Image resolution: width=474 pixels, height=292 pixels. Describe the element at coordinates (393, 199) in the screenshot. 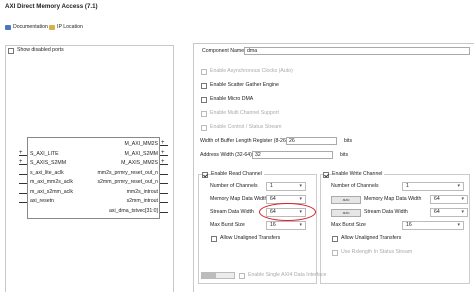

I see `write-mm-data-width-label: Memory Map Data Width` at that location.